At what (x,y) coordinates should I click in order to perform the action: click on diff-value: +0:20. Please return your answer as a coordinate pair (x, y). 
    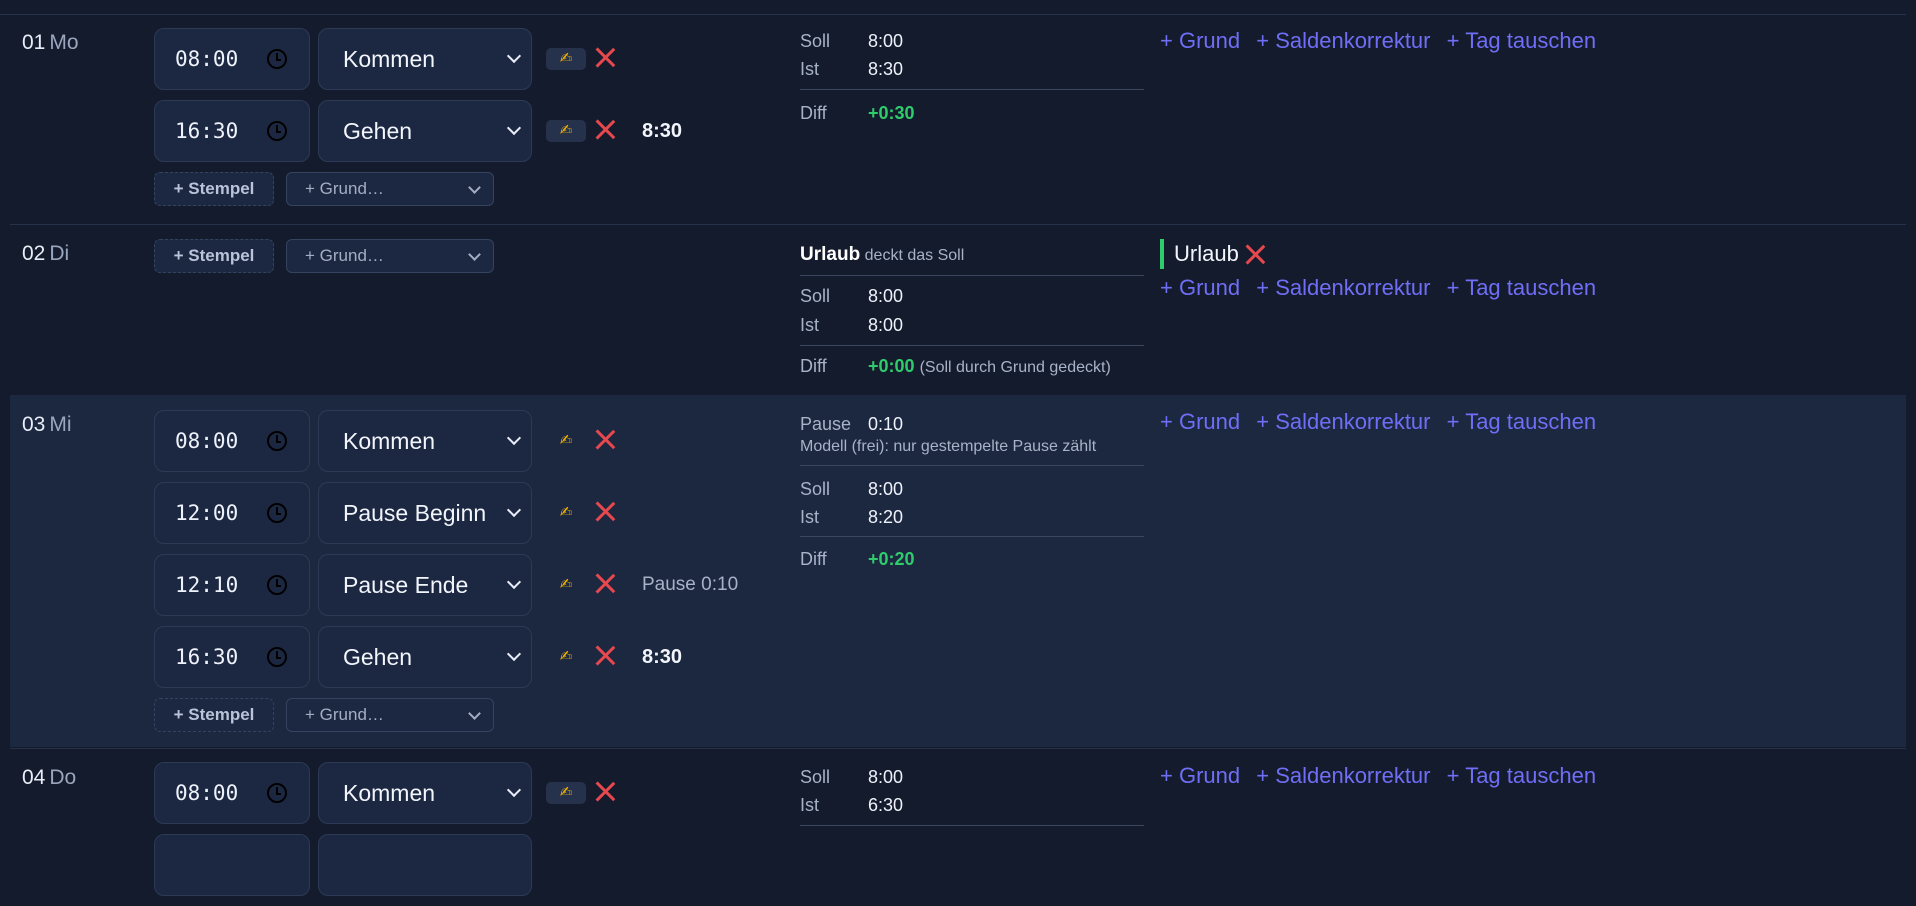
    Looking at the image, I should click on (891, 559).